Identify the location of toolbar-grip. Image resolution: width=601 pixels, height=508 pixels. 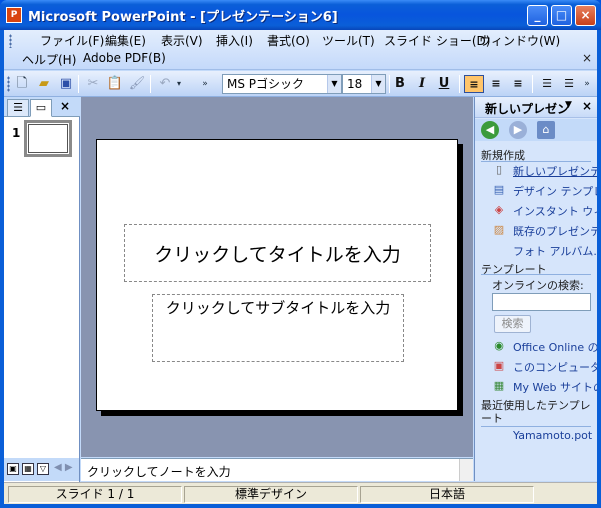
(8, 84).